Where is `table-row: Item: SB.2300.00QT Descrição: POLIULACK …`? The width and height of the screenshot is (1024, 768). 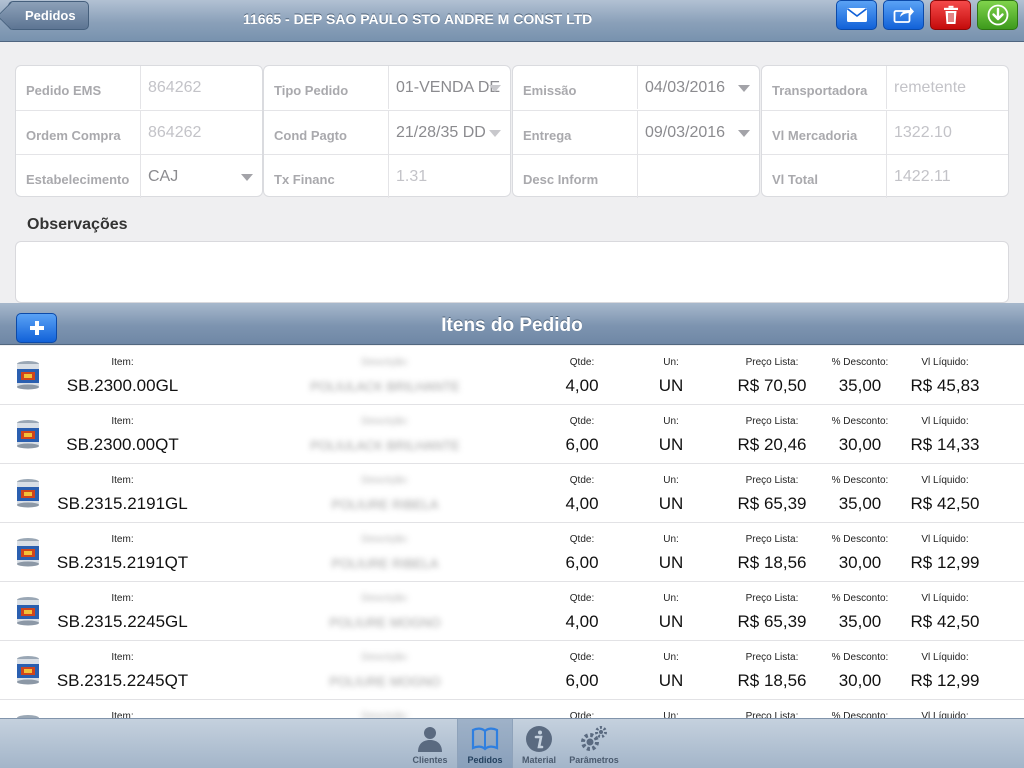 table-row: Item: SB.2300.00QT Descrição: POLIULACK … is located at coordinates (512, 434).